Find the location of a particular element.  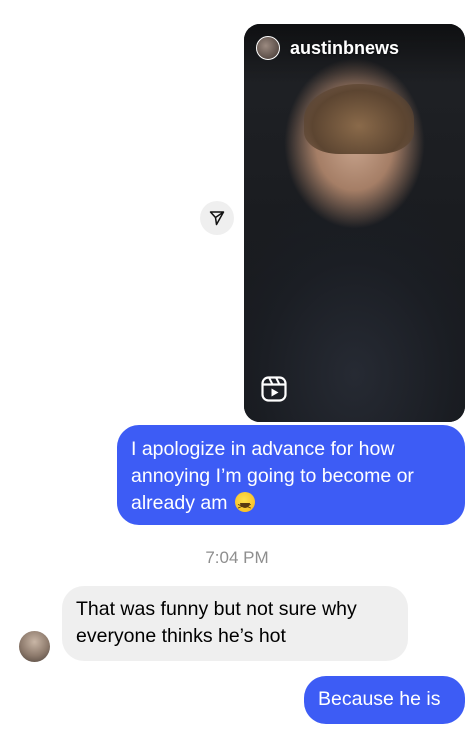

reel-author-avatar is located at coordinates (268, 48).